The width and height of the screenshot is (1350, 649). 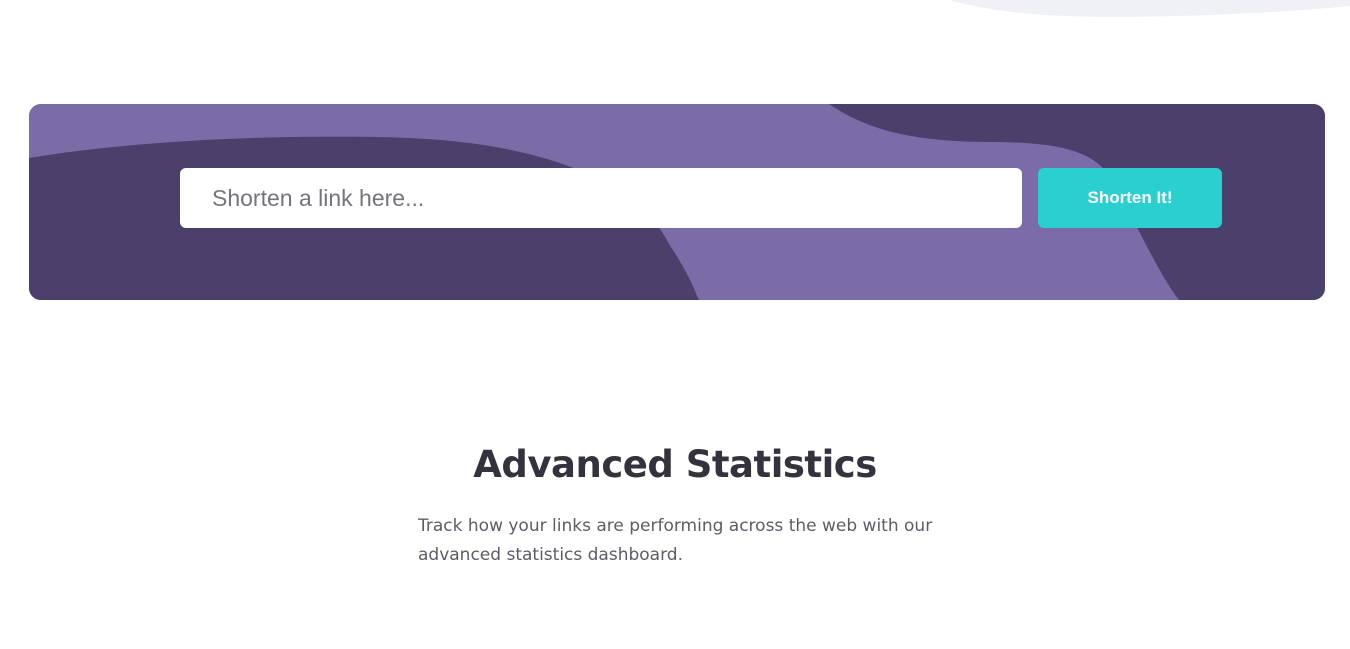 I want to click on link-input, so click(x=601, y=198).